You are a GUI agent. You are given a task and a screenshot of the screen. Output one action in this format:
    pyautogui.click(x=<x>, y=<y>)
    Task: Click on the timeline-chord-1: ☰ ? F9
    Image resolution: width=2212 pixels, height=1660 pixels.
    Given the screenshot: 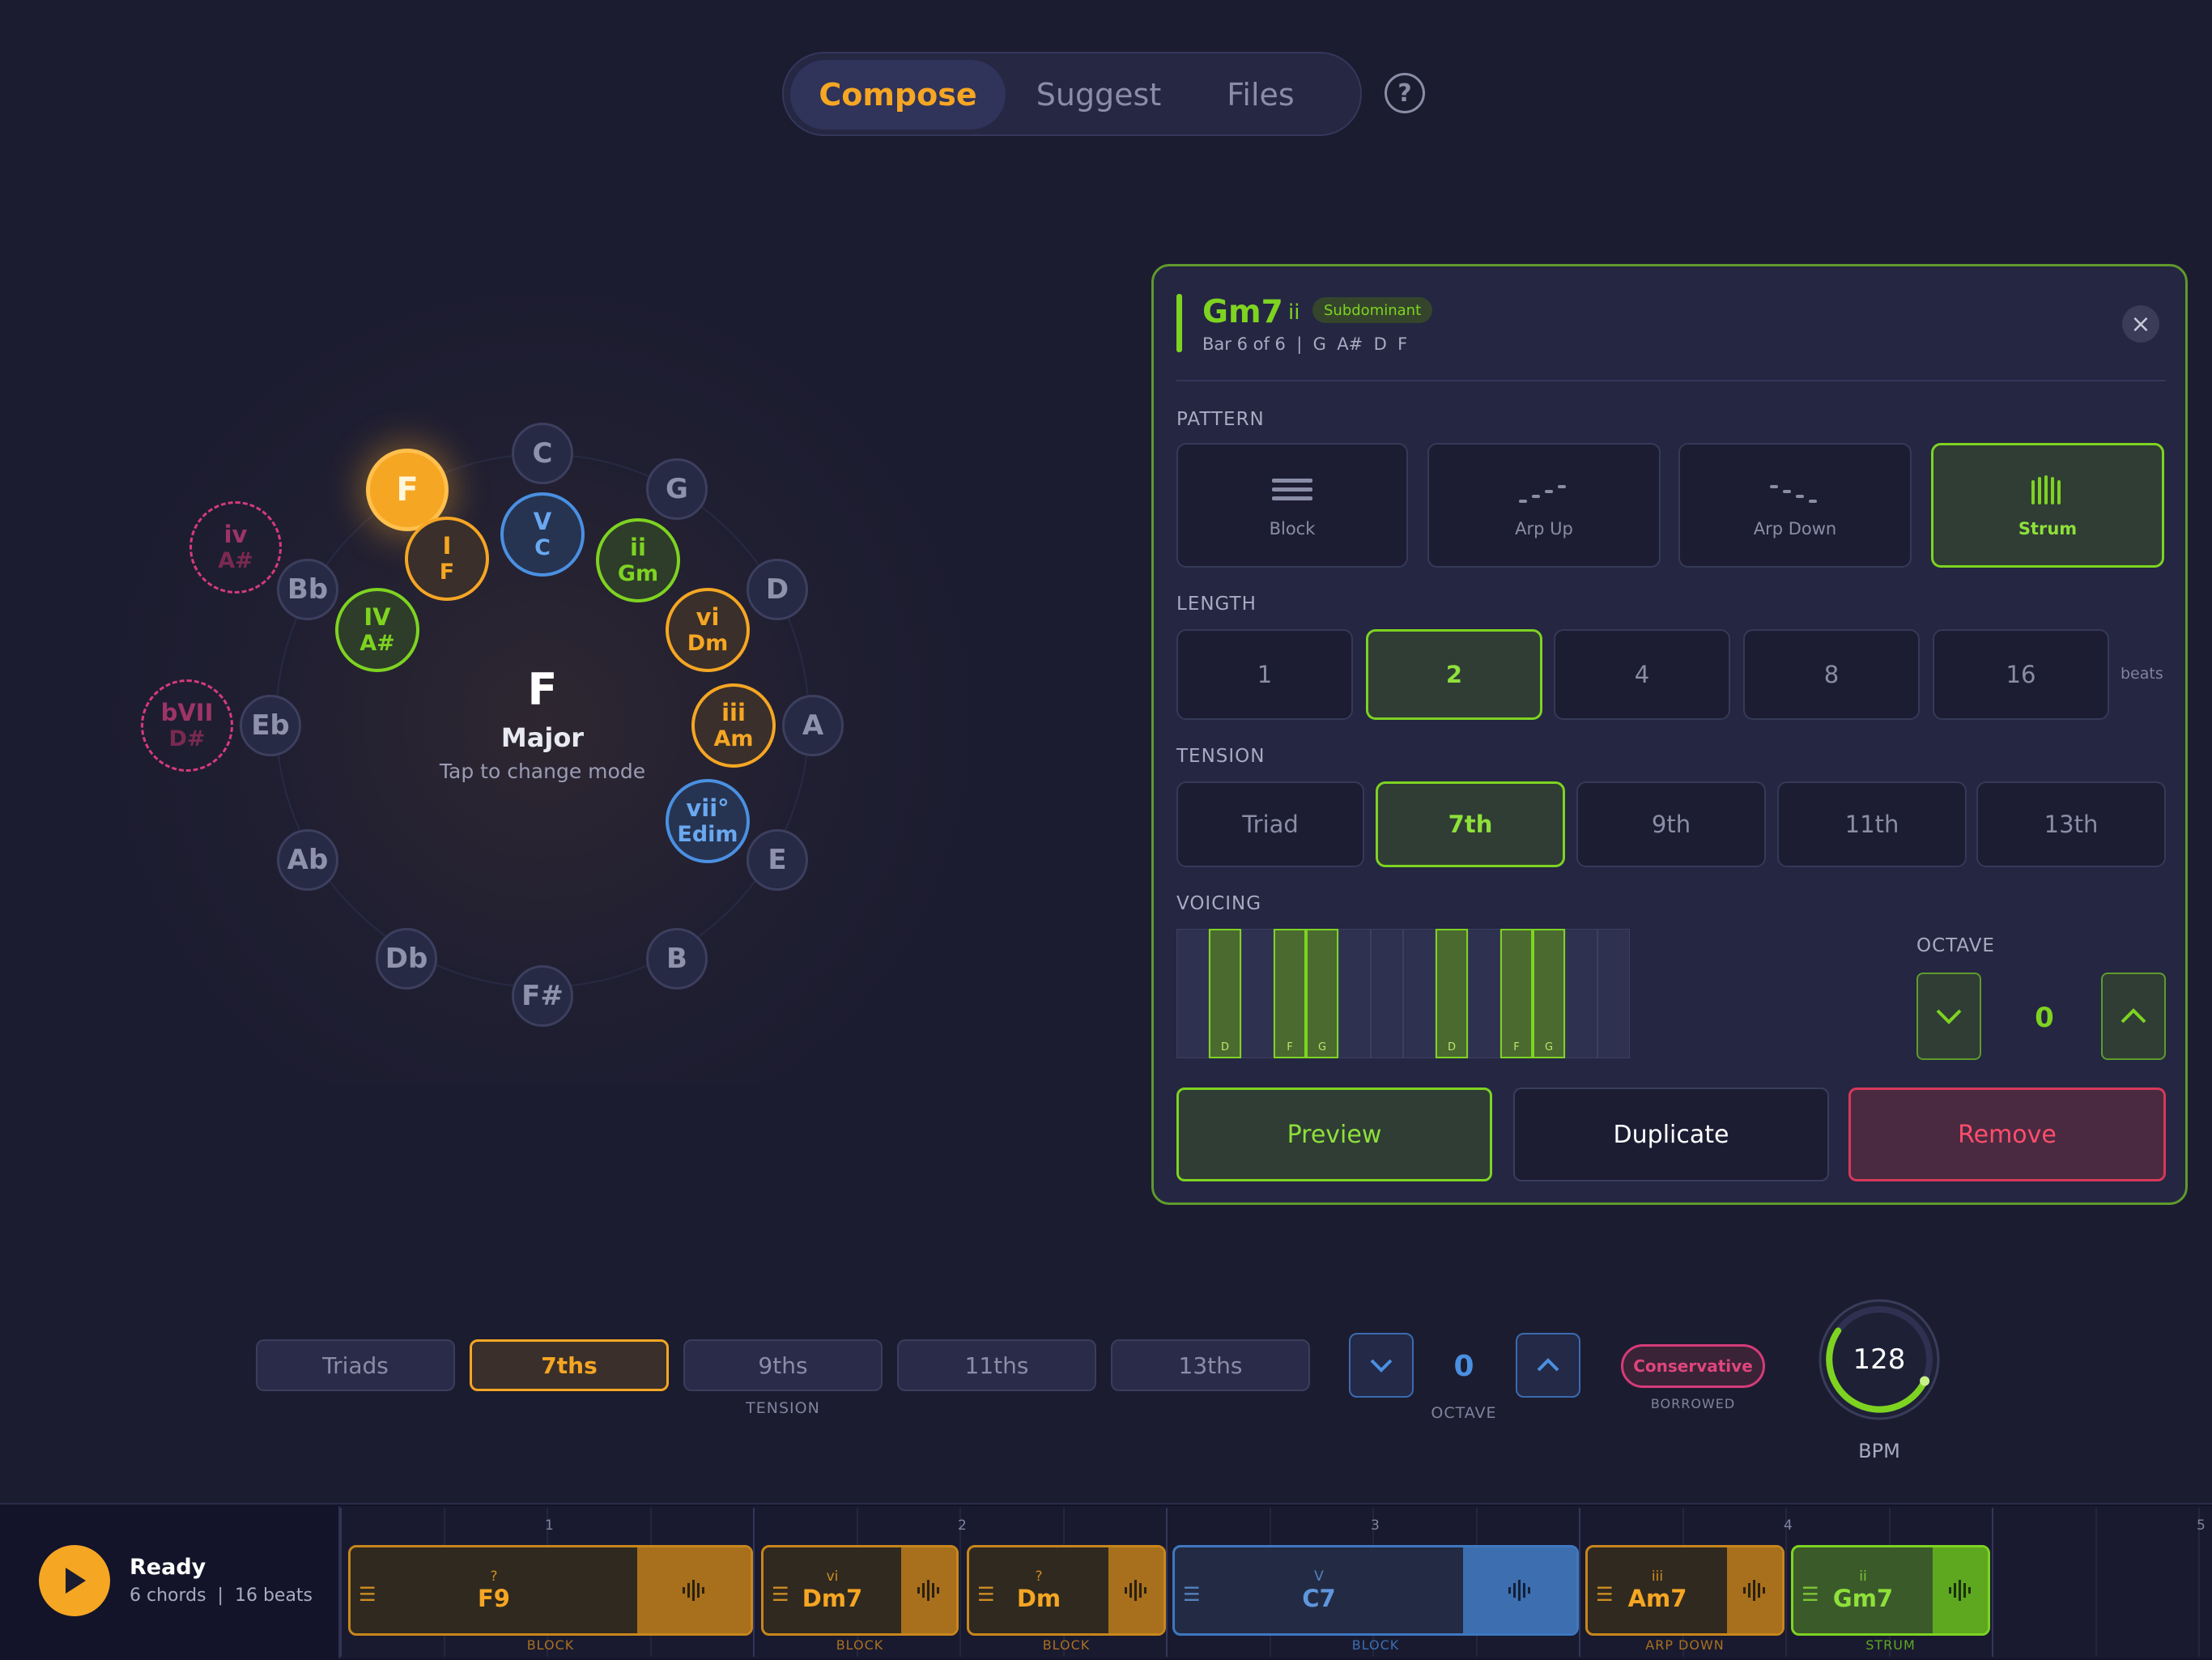 What is the action you would take?
    pyautogui.click(x=551, y=1590)
    